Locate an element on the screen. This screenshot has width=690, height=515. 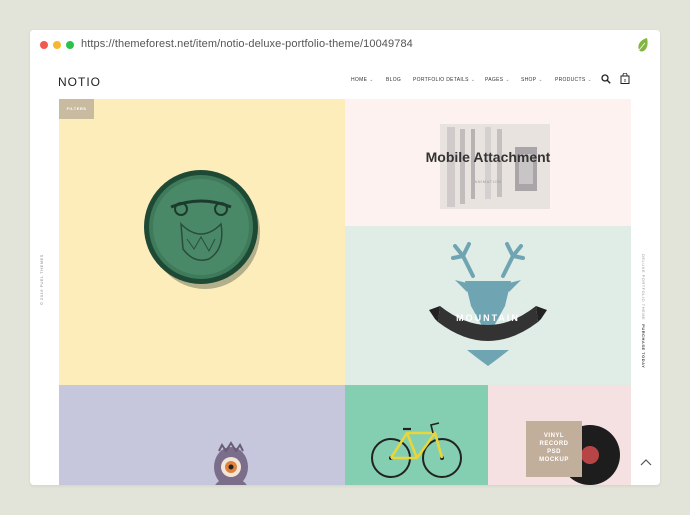
nav-item-pages: PAGES ⌄ is located at coordinates (497, 80).